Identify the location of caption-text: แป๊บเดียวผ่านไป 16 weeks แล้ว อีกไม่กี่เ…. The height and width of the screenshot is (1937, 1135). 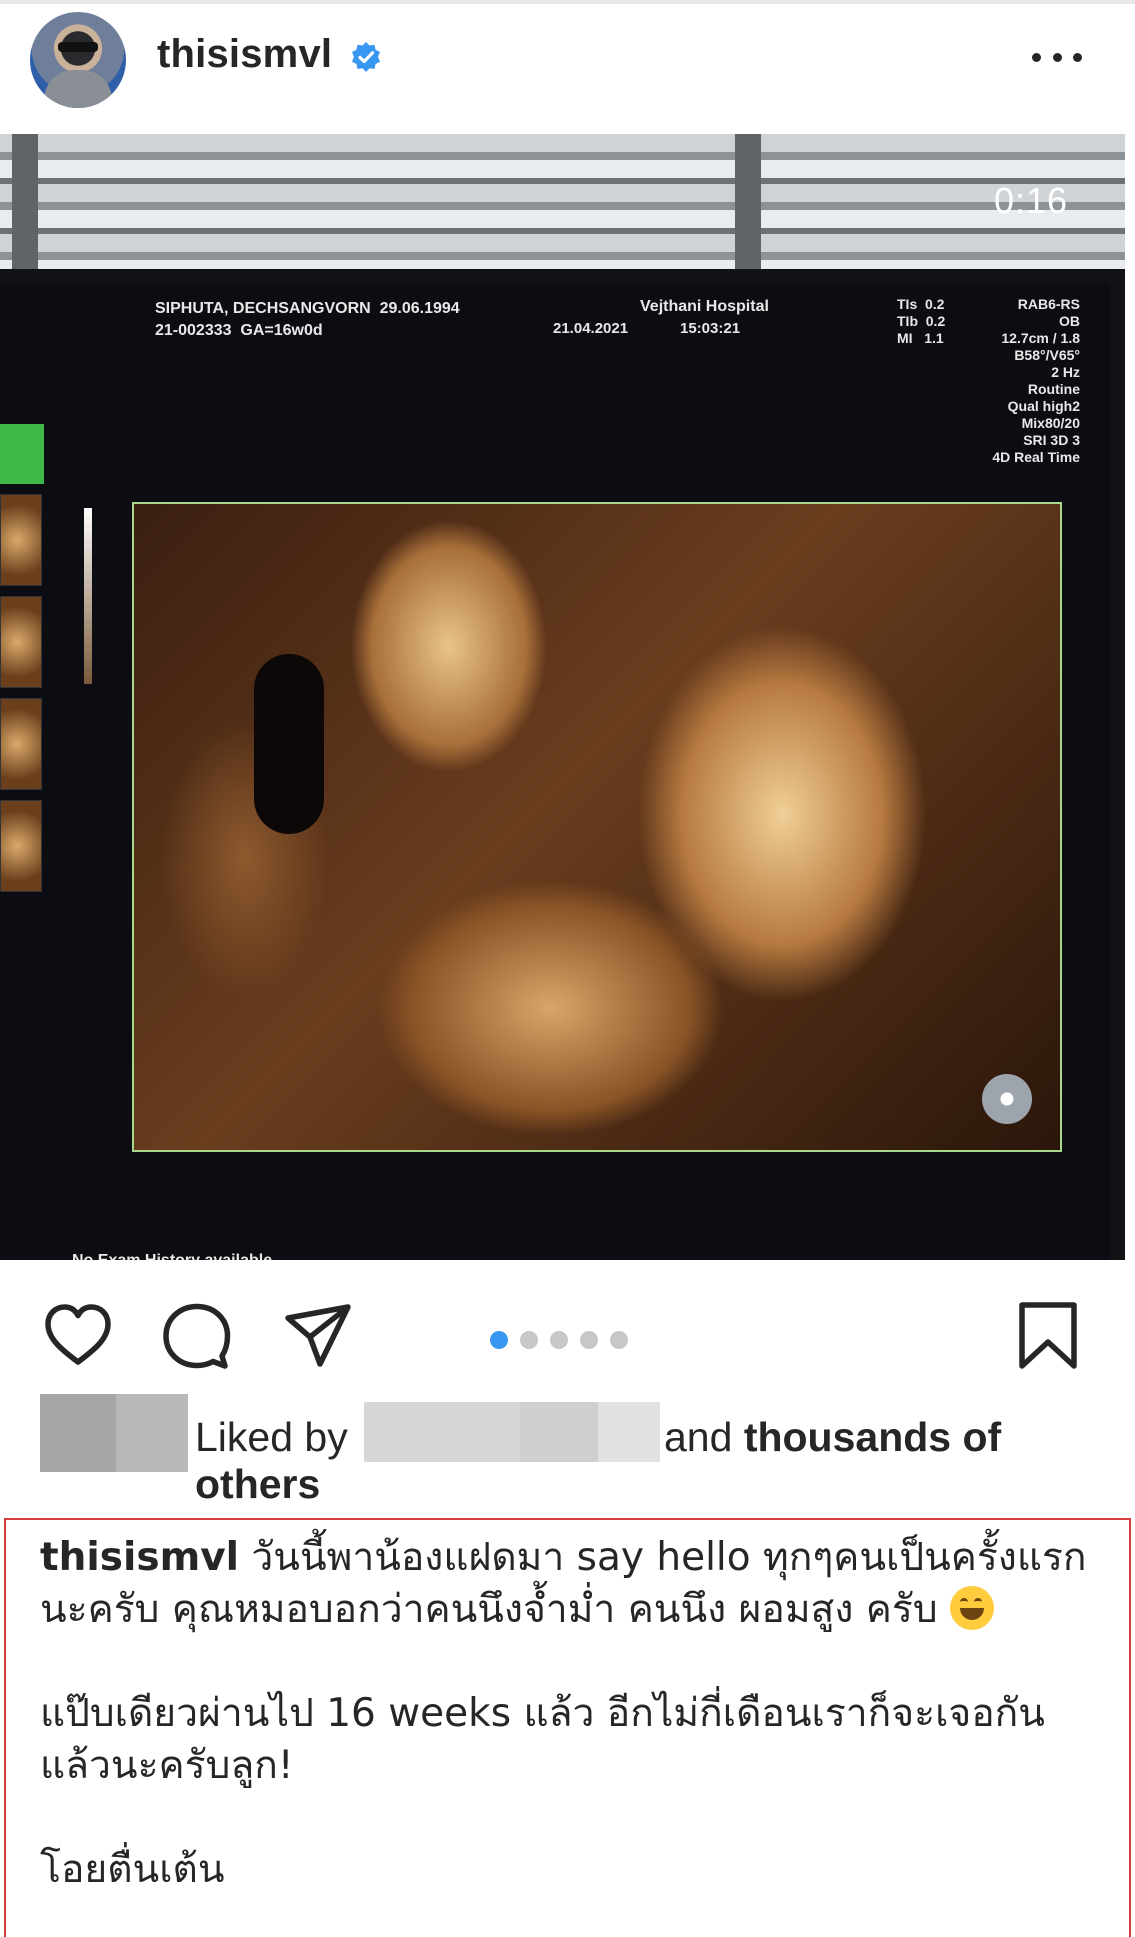
(542, 1713).